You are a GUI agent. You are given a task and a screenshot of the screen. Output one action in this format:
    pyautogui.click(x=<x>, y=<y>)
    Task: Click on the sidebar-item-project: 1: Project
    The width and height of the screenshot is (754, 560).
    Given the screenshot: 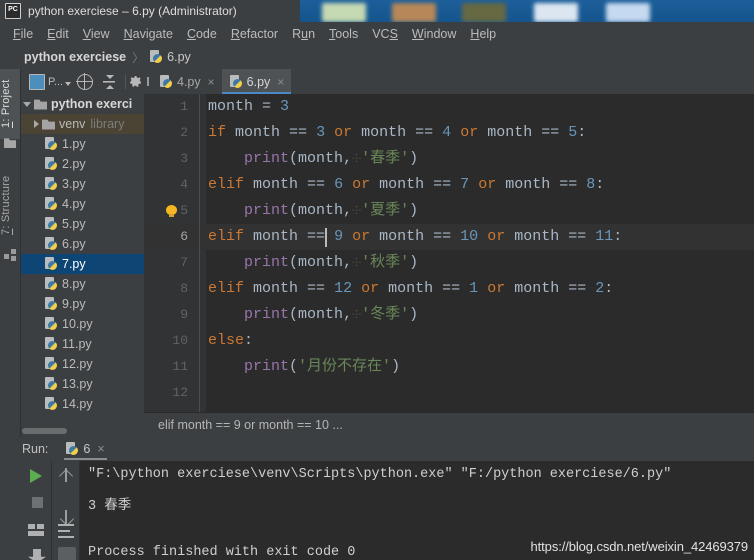 What is the action you would take?
    pyautogui.click(x=10, y=104)
    